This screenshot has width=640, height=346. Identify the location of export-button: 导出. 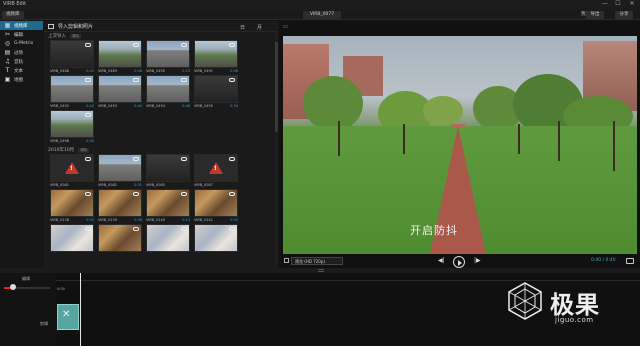
(595, 15).